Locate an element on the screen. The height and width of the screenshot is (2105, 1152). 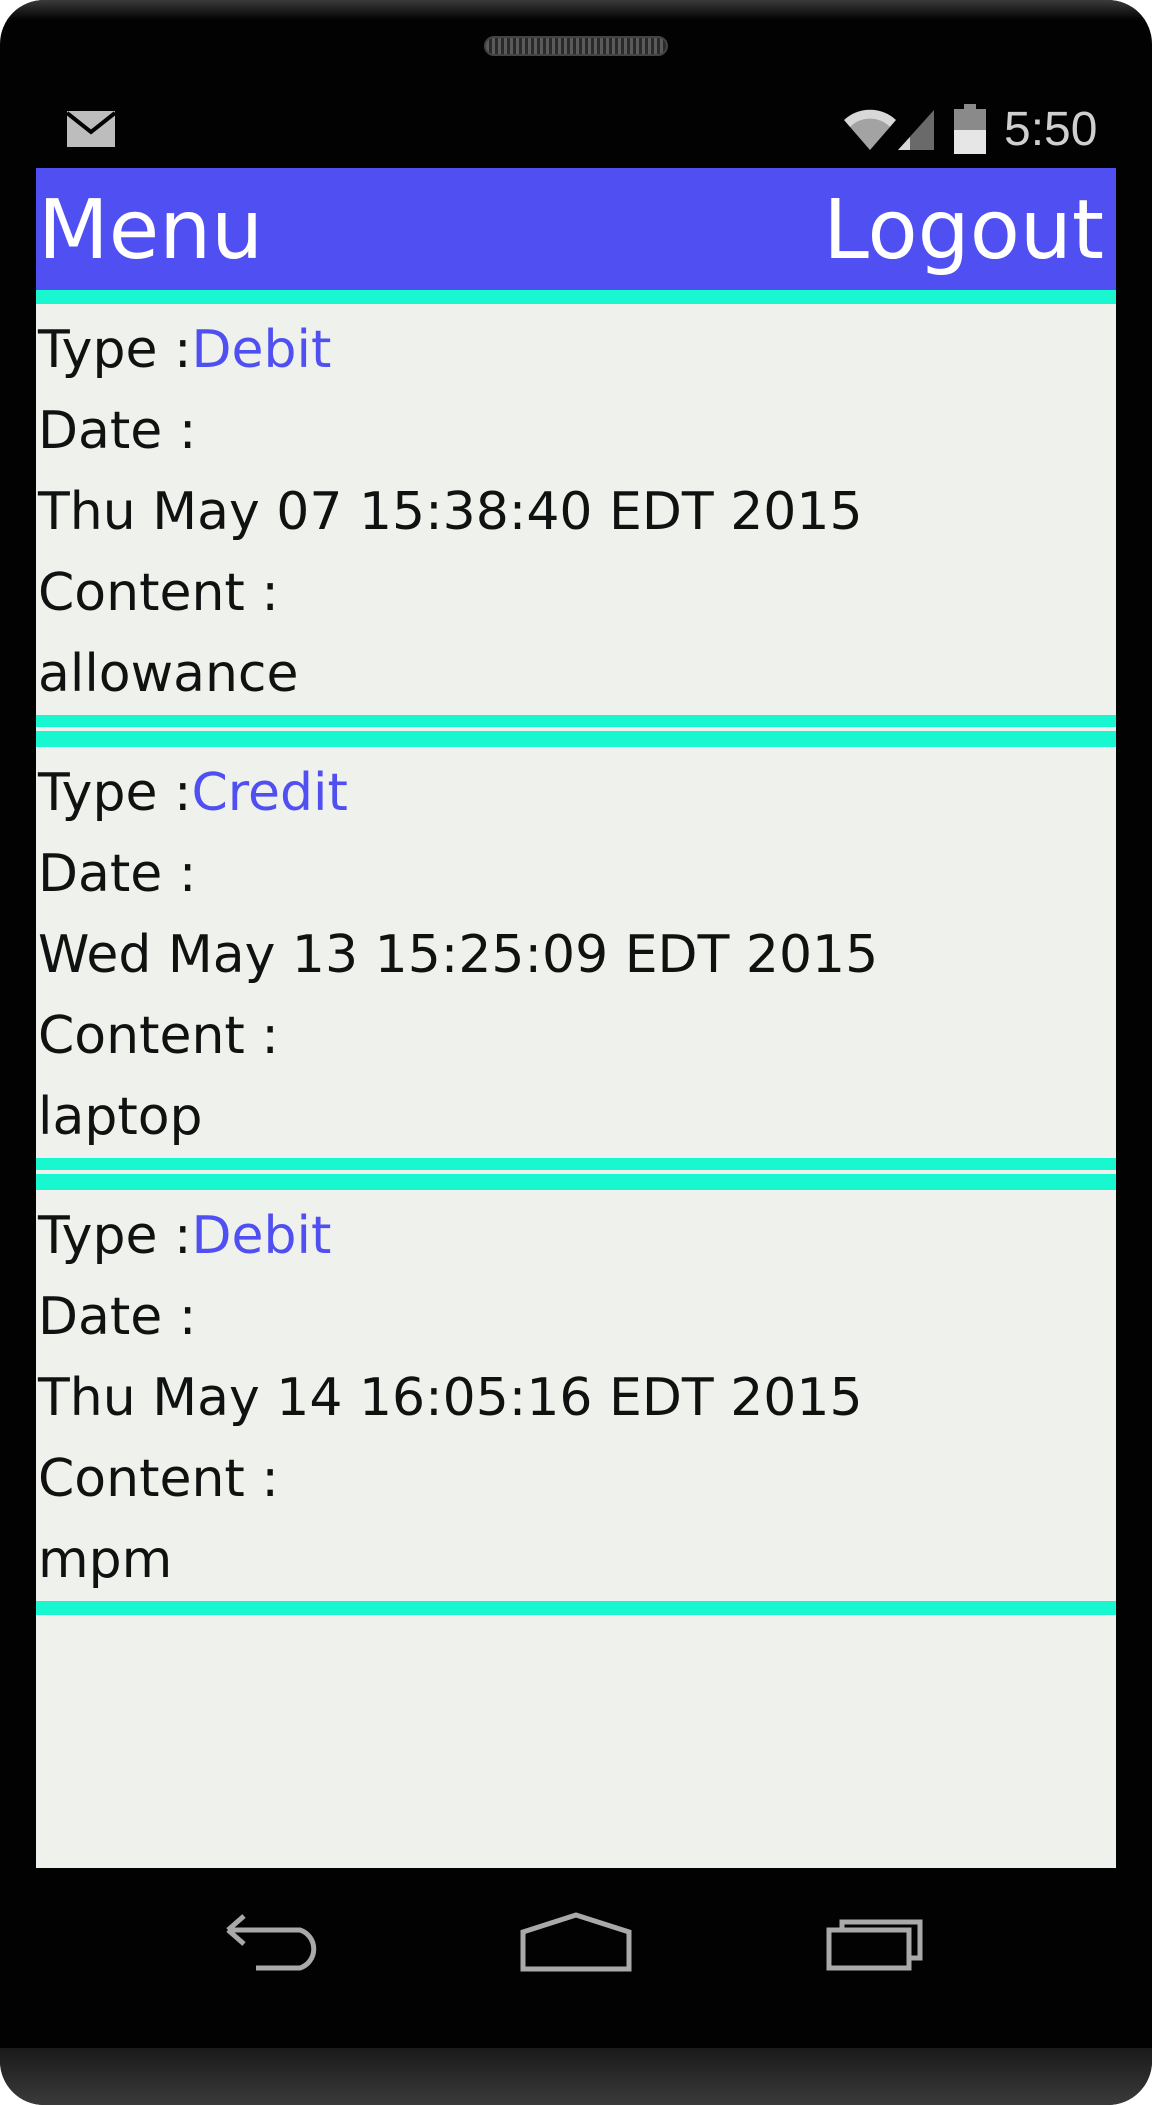
date-value: Thu May 14 16:05:16 EDT 2015 is located at coordinates (450, 1398).